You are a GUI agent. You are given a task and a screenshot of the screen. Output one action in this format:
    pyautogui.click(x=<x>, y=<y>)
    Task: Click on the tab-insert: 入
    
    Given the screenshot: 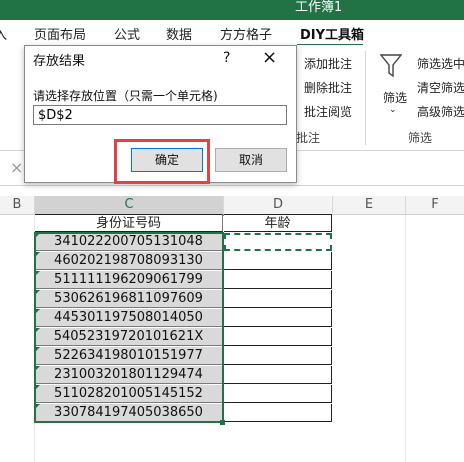 What is the action you would take?
    pyautogui.click(x=3, y=33)
    